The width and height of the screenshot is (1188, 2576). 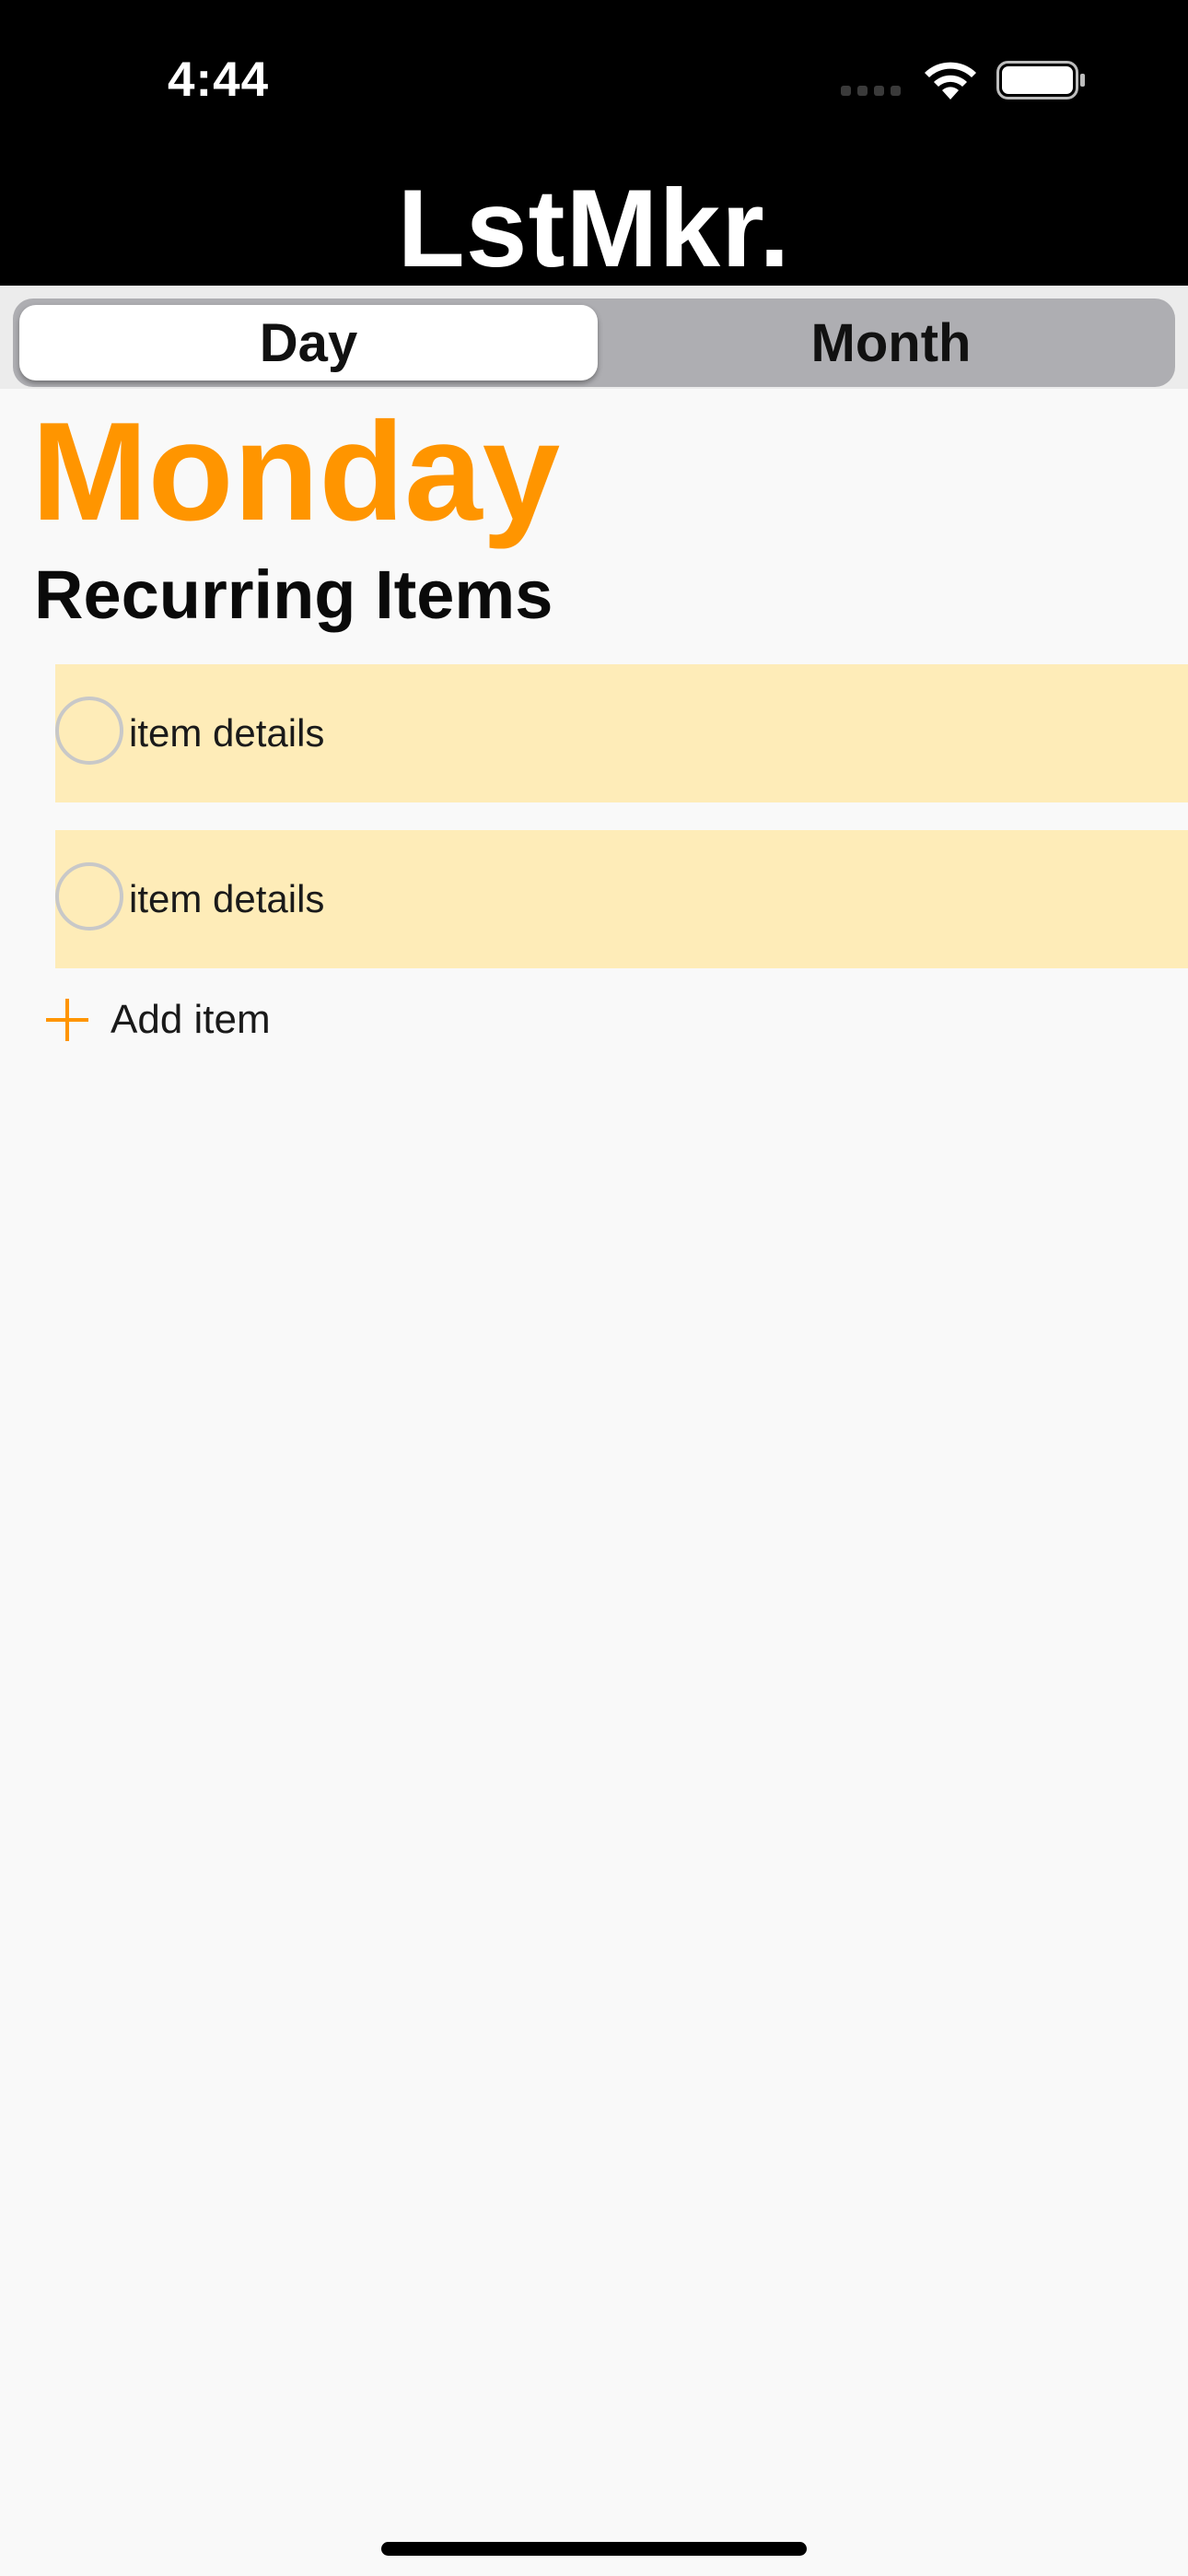 What do you see at coordinates (594, 2549) in the screenshot?
I see `home-indicator` at bounding box center [594, 2549].